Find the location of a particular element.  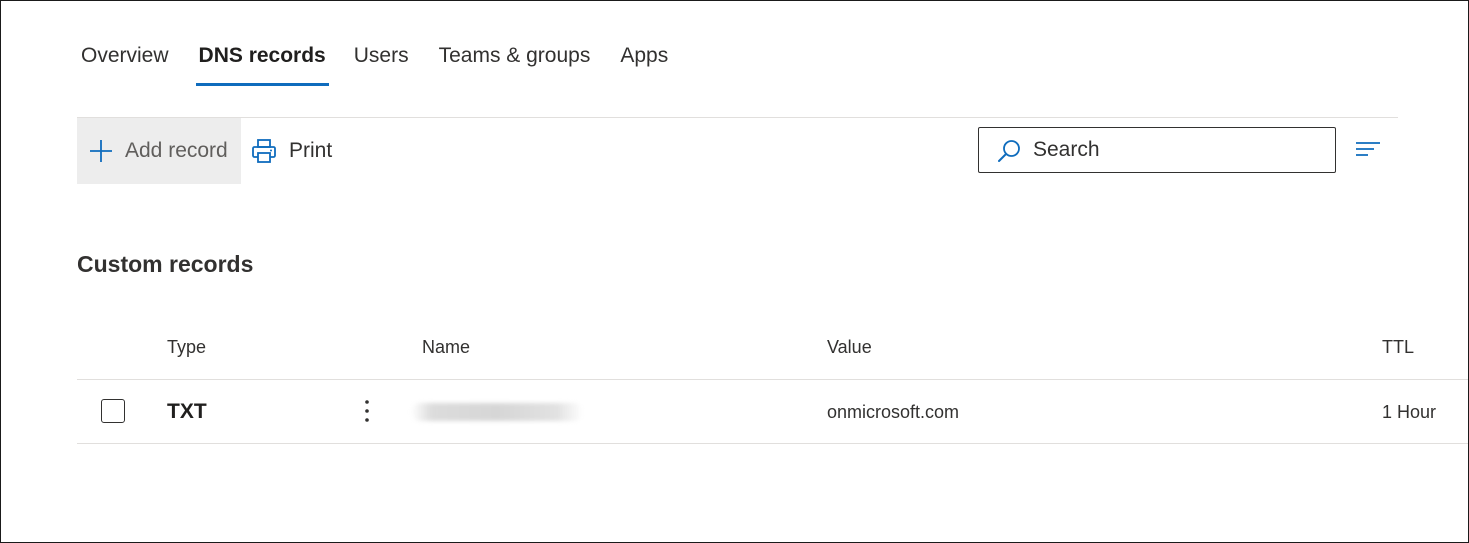

printer-icon is located at coordinates (264, 151).